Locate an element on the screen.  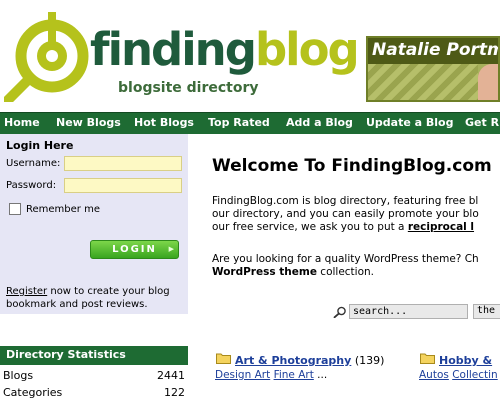
theme-line: WordPress theme collection. is located at coordinates (293, 272).